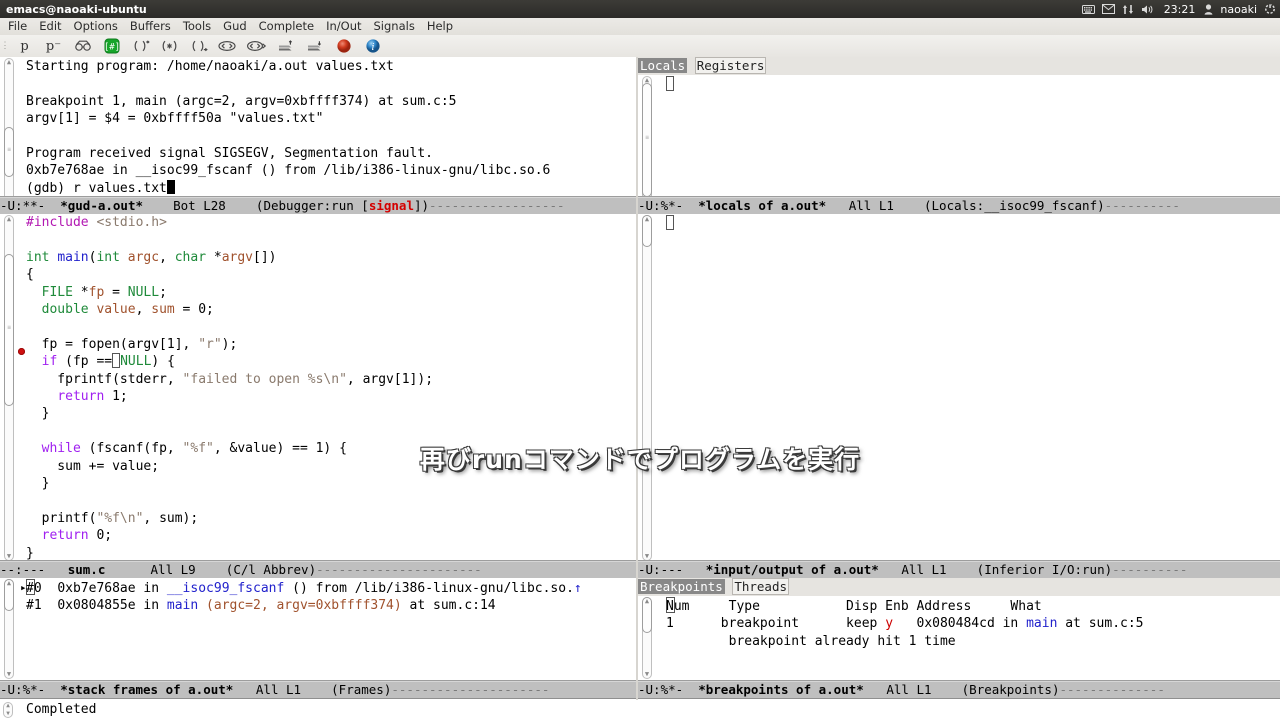  I want to click on gud-cont-icon, so click(256, 46).